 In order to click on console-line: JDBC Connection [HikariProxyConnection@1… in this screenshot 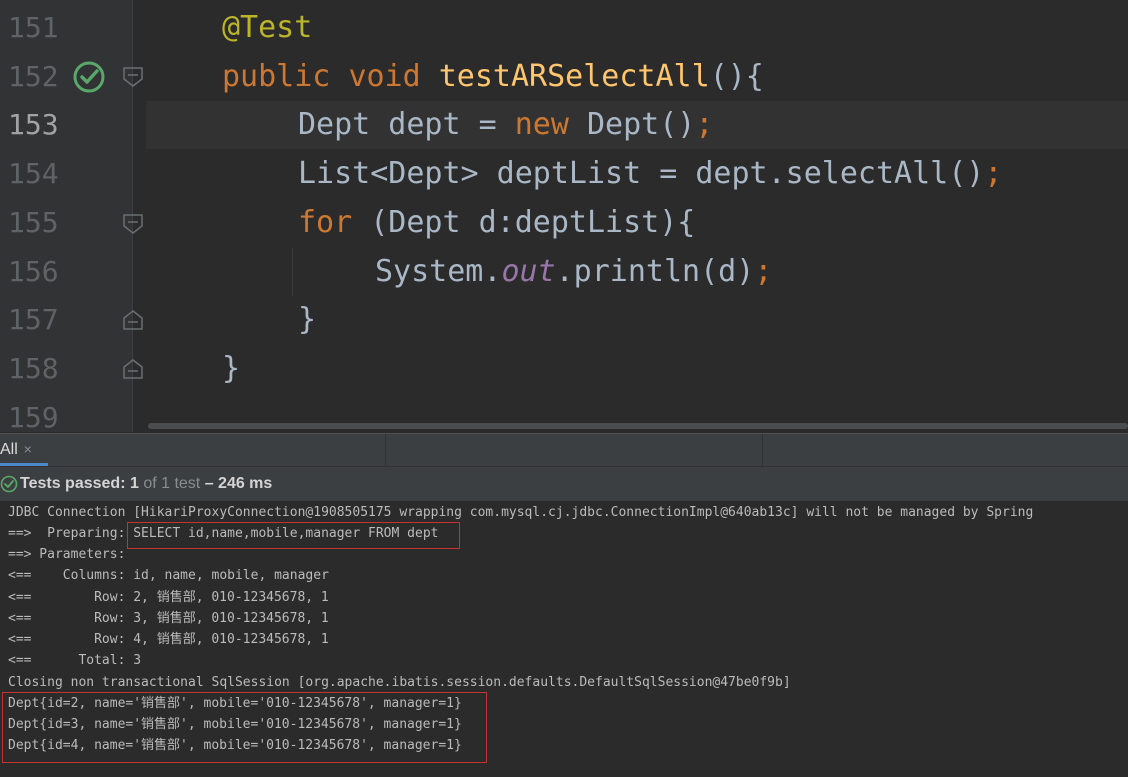, I will do `click(521, 512)`.